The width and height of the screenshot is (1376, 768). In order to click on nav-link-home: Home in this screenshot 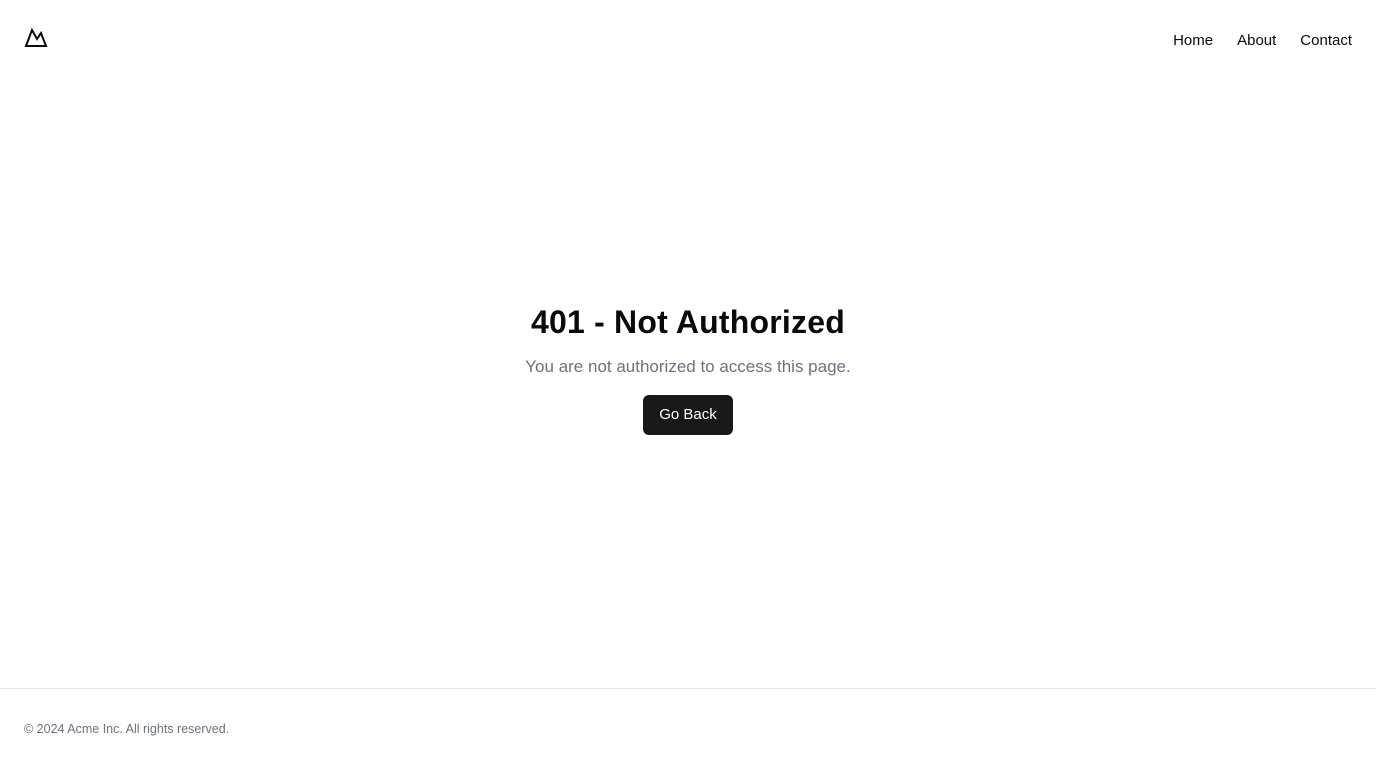, I will do `click(1193, 40)`.